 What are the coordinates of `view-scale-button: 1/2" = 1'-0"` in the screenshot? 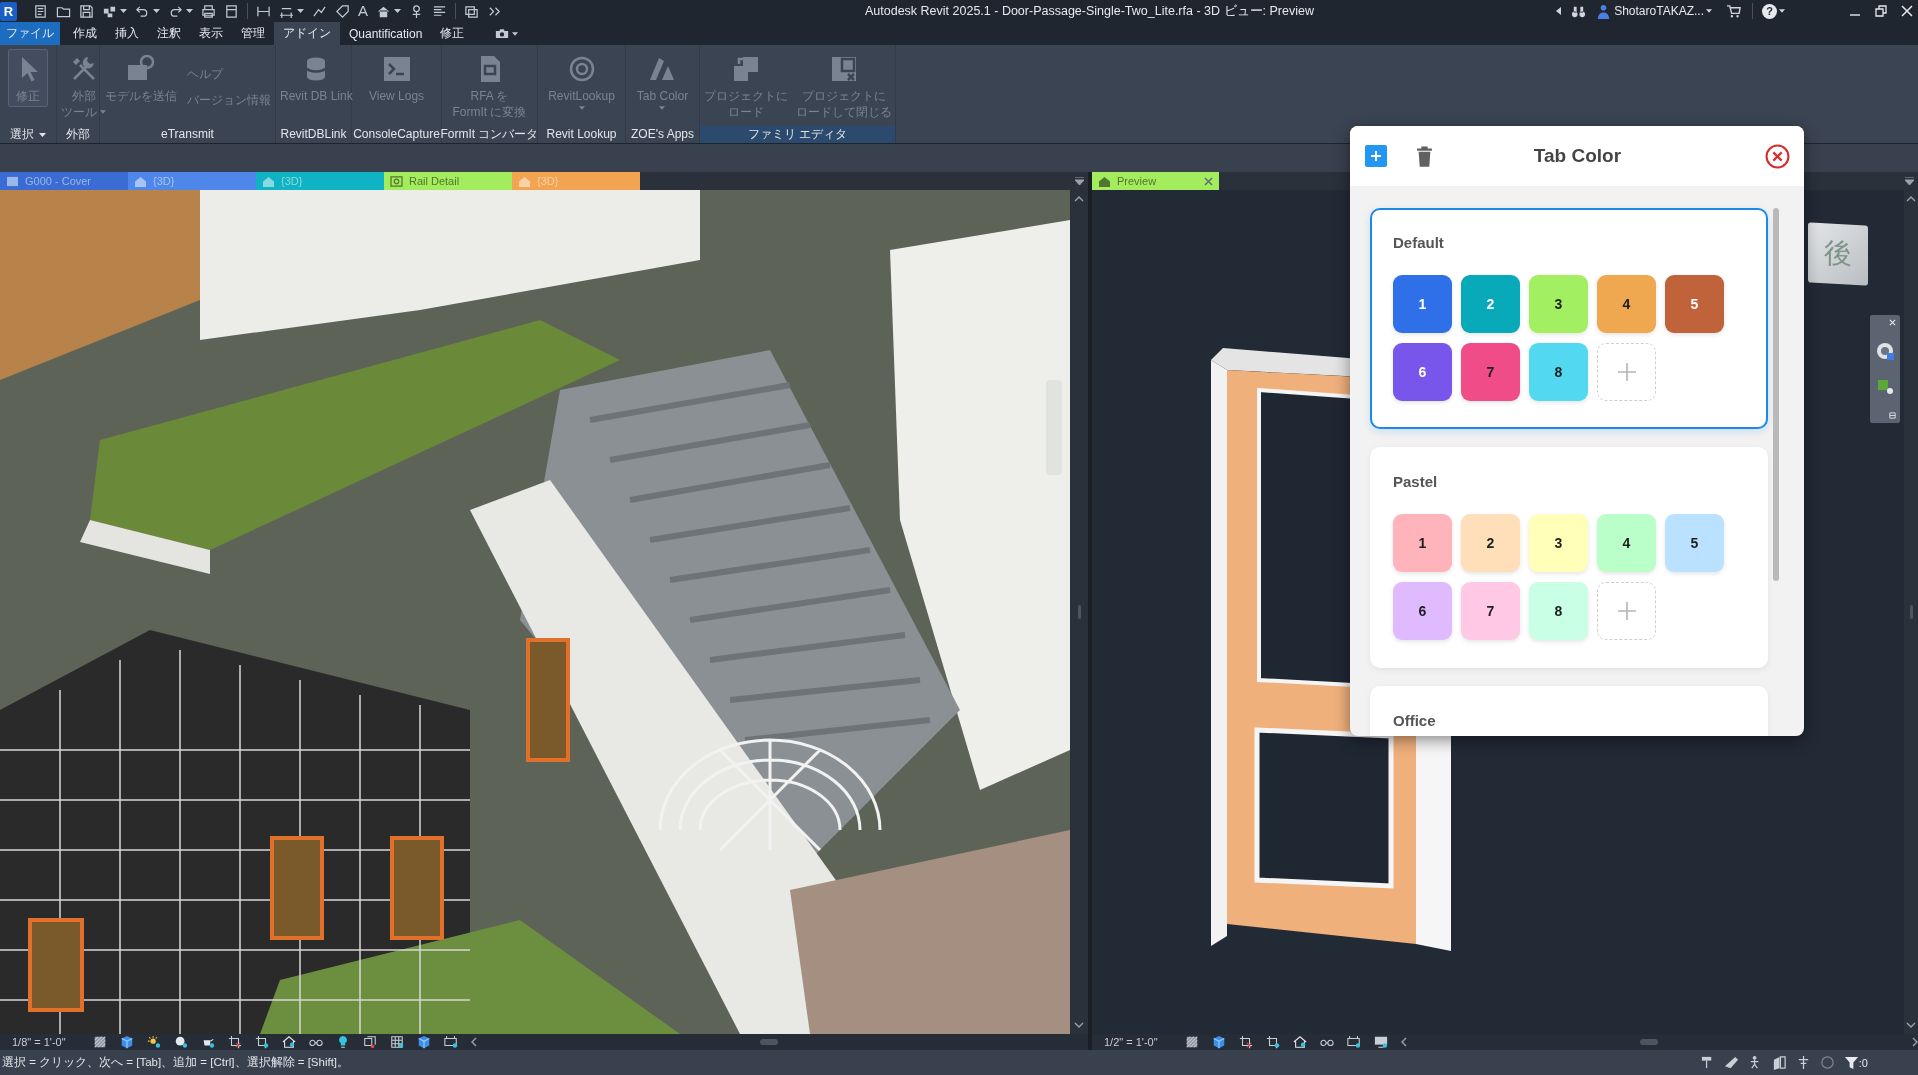 It's located at (1131, 1042).